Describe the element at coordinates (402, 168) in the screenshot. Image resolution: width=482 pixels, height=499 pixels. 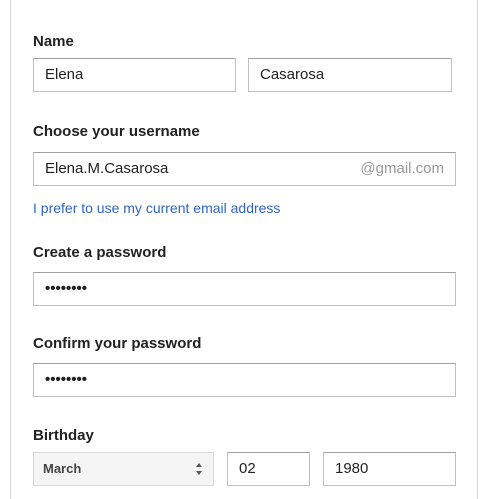
I see `gmail-domain-suffix: @gmail.com` at that location.